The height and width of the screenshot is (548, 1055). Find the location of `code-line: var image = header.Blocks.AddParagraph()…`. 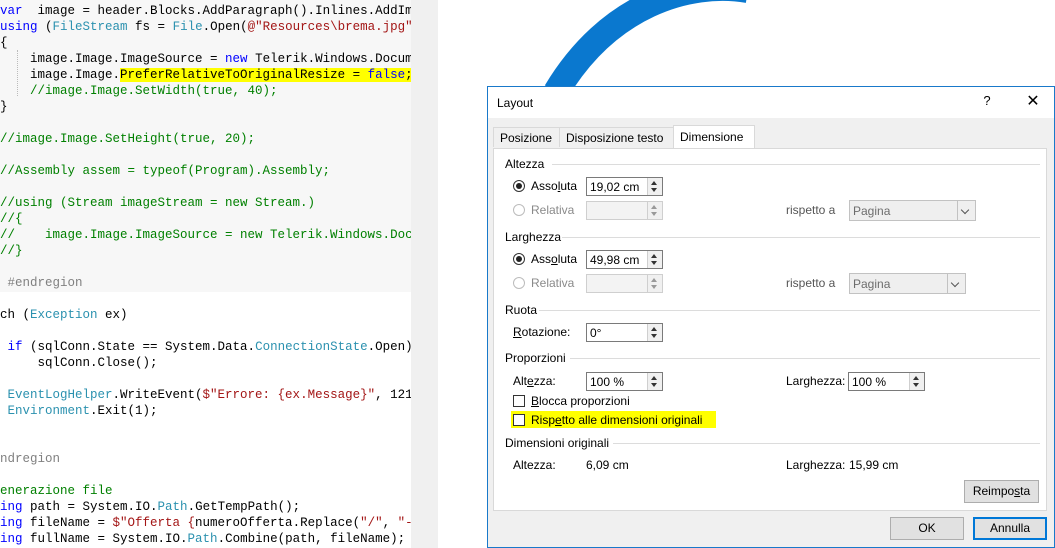

code-line: var image = header.Blocks.AddParagraph()… is located at coordinates (205, 11).